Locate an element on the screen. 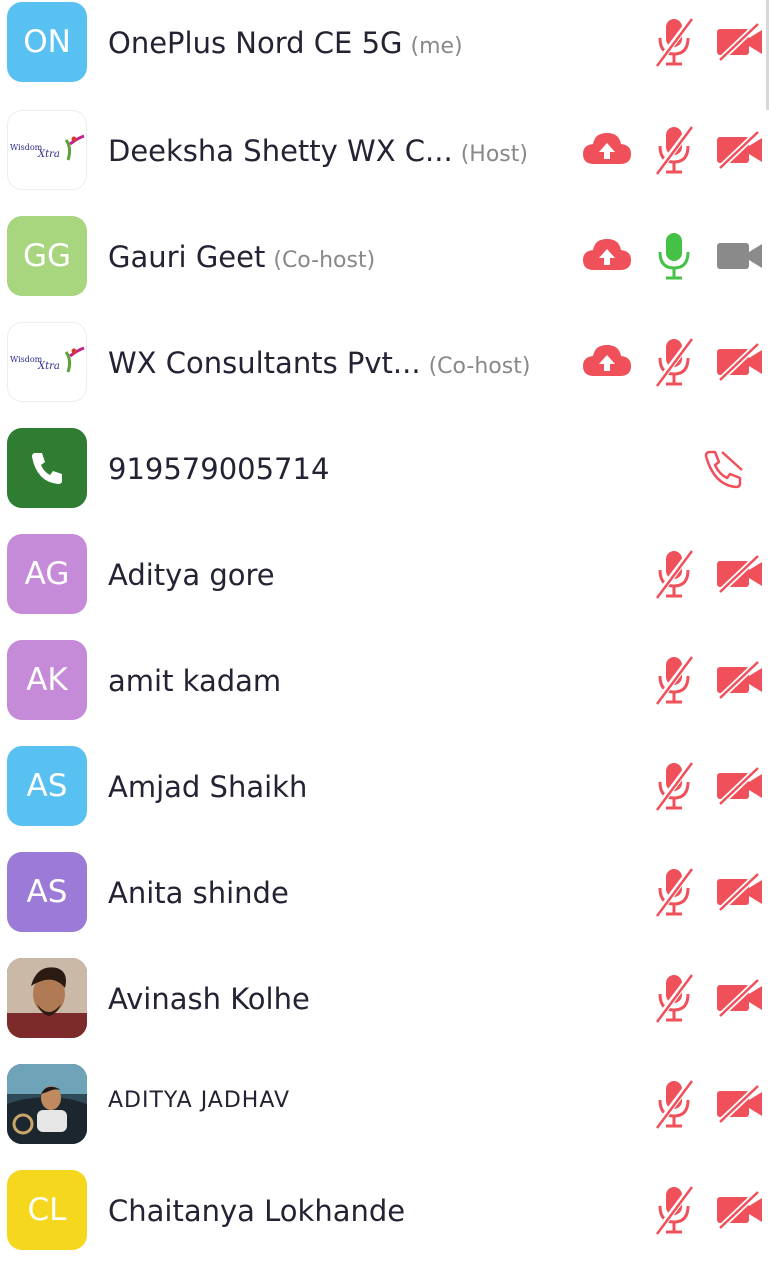 This screenshot has height=1262, width=769. participant-name-text: amit kadam is located at coordinates (195, 681).